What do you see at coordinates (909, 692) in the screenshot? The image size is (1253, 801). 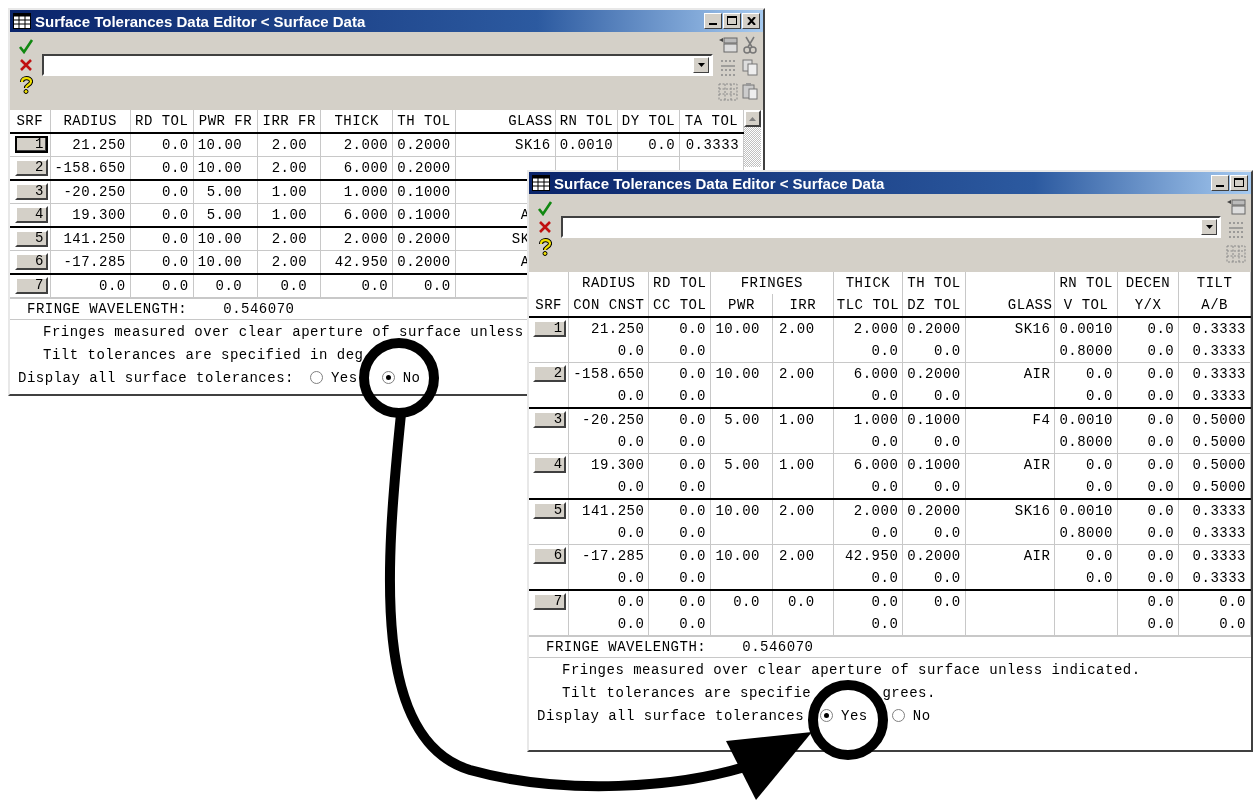 I see `note-text: grees.` at bounding box center [909, 692].